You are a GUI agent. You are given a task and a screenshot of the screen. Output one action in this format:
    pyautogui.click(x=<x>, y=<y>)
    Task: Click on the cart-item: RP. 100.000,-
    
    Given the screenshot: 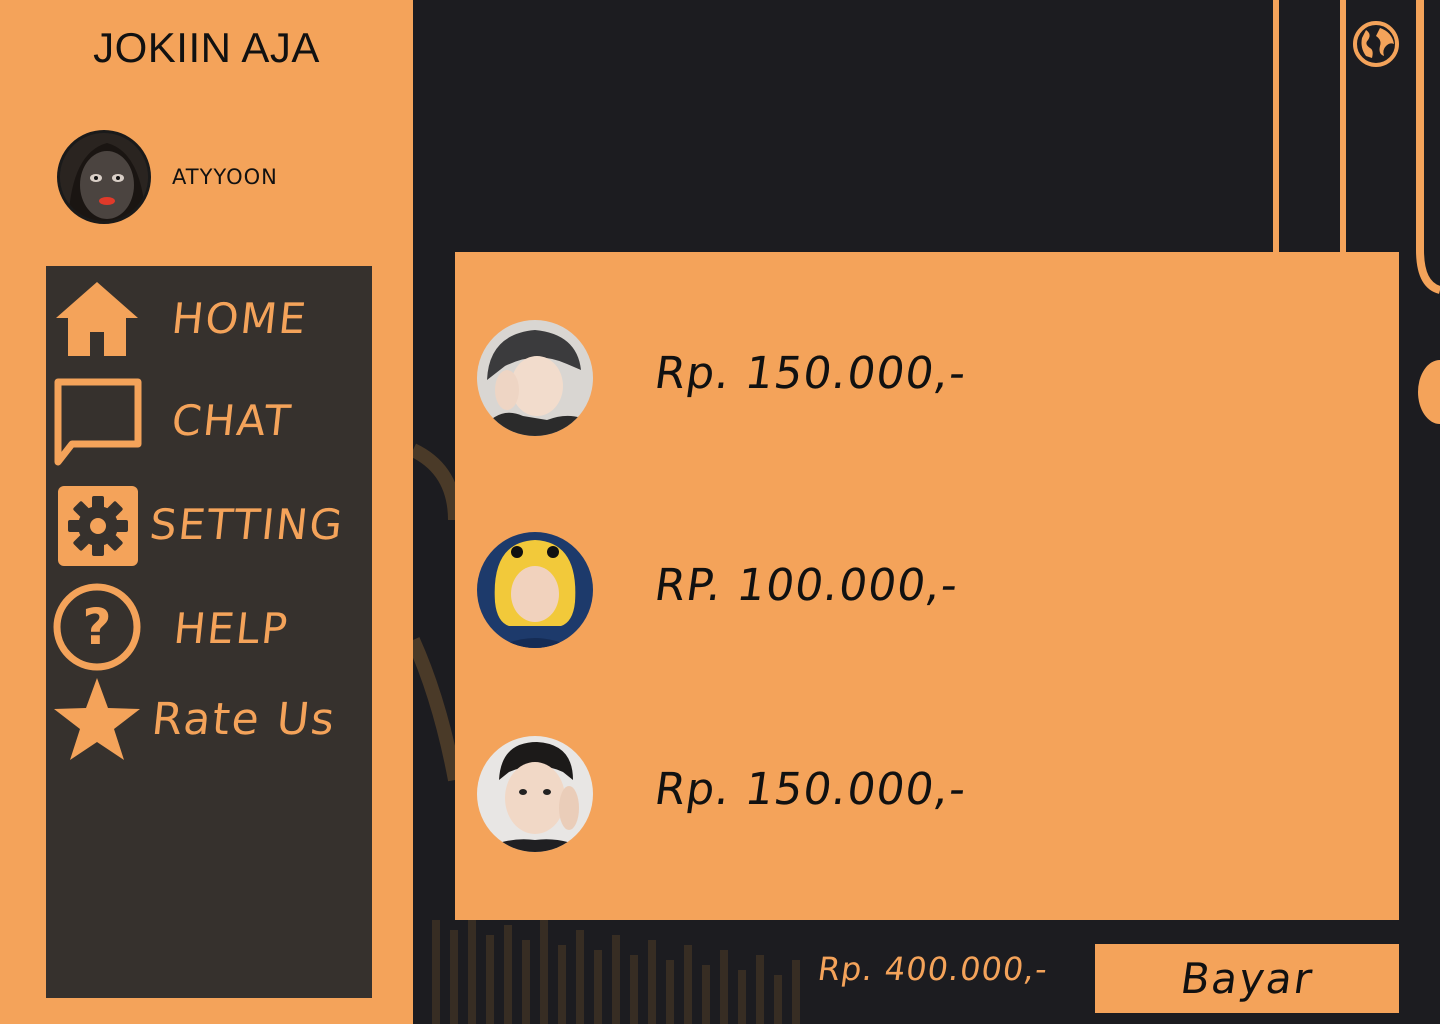 What is the action you would take?
    pyautogui.click(x=927, y=590)
    